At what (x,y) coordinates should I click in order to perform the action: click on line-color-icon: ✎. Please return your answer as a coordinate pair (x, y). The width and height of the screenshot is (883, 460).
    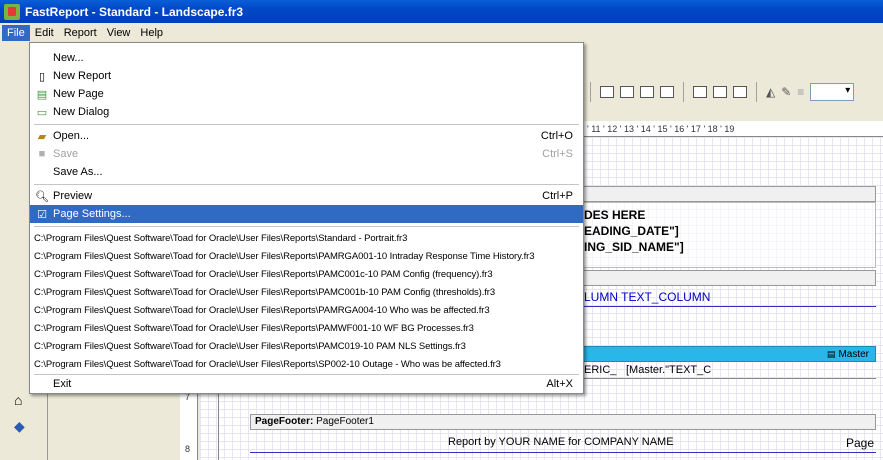
    Looking at the image, I should click on (786, 92).